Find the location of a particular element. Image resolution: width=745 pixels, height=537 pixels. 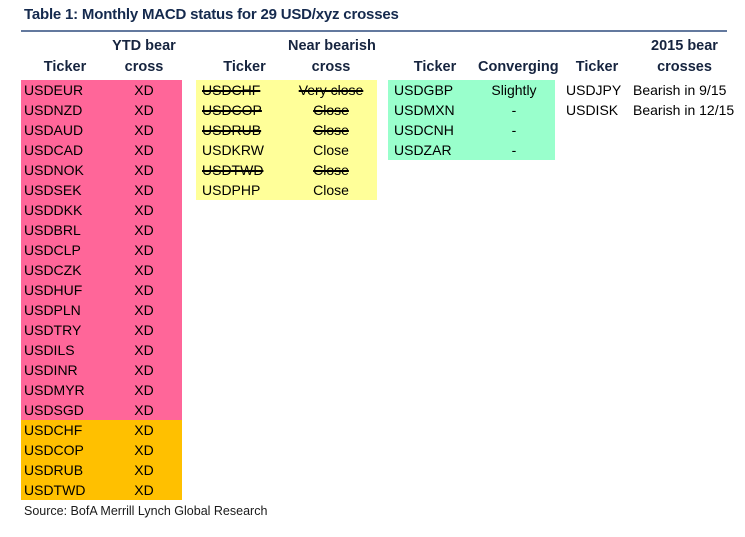

cell-ticker: USDCNH is located at coordinates (424, 130).